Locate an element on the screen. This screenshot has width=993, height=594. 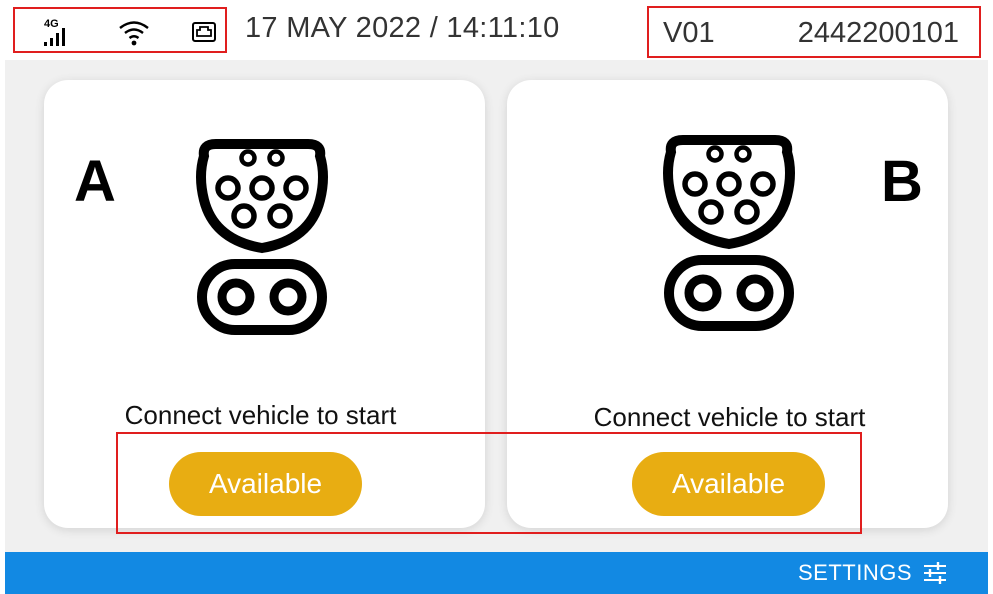
frame-edge-left is located at coordinates (2, 297).